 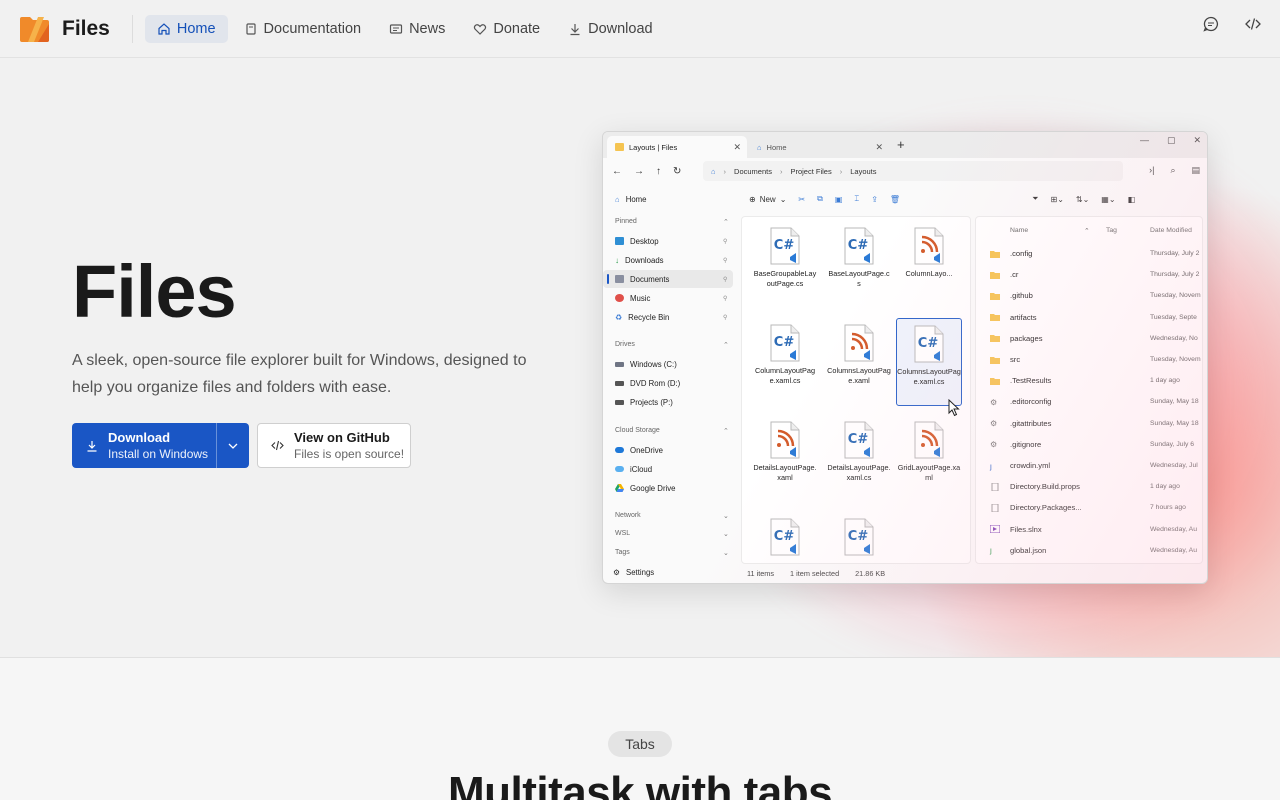 What do you see at coordinates (506, 29) in the screenshot?
I see `nav-donate: Donate` at bounding box center [506, 29].